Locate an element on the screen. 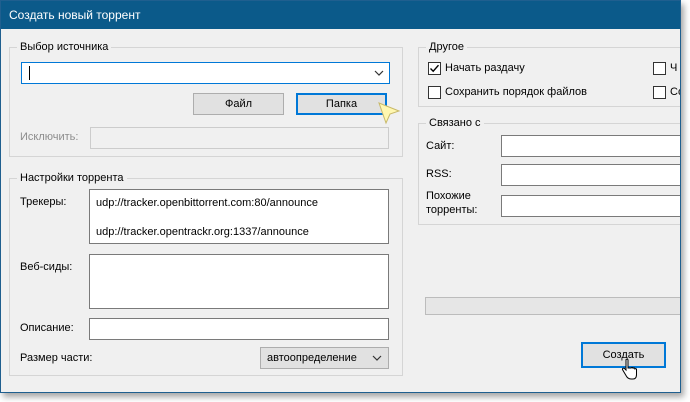 The image size is (690, 402). rss-input is located at coordinates (590, 175).